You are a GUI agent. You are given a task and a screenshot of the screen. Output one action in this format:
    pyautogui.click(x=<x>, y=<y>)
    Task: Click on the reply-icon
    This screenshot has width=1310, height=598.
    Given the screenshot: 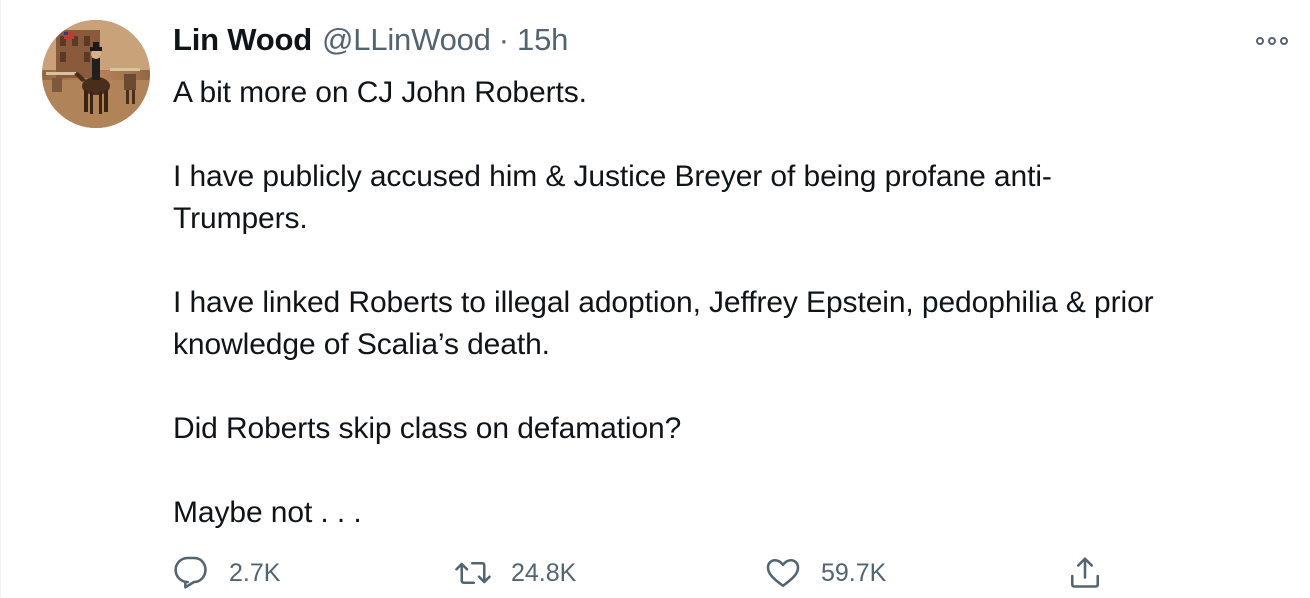 What is the action you would take?
    pyautogui.click(x=190, y=572)
    